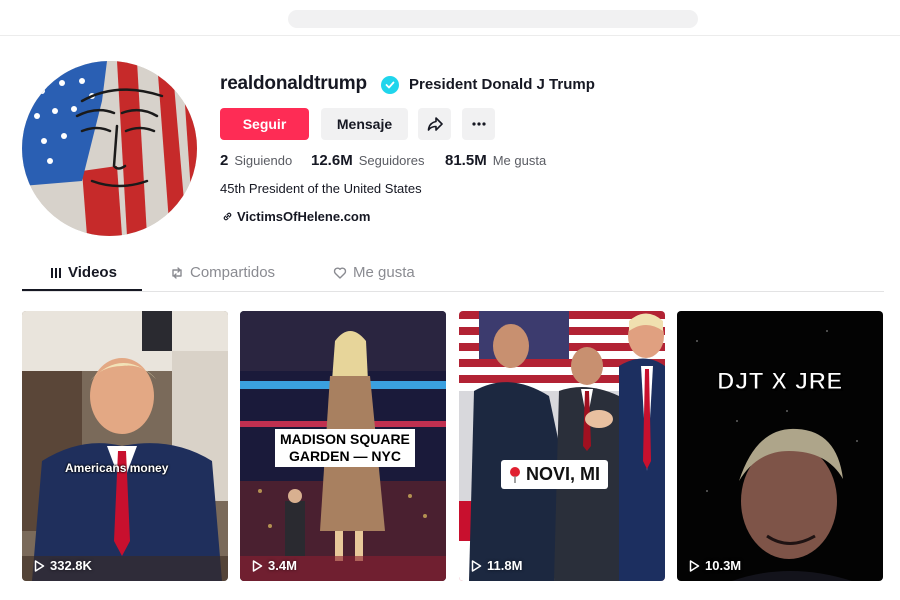 This screenshot has width=900, height=600. What do you see at coordinates (293, 83) in the screenshot?
I see `profile-username: realdonaldtrump` at bounding box center [293, 83].